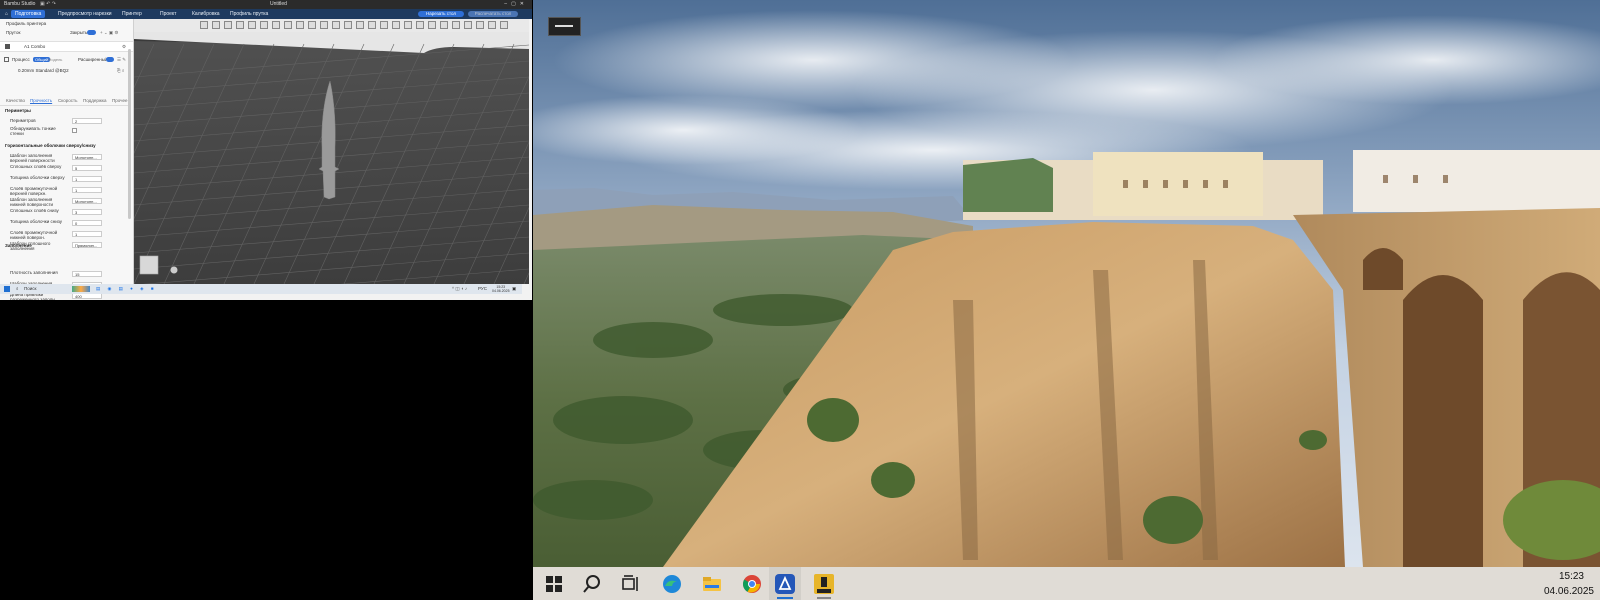  What do you see at coordinates (74, 130) in the screenshot?
I see `thin-walls-checkbox` at bounding box center [74, 130].